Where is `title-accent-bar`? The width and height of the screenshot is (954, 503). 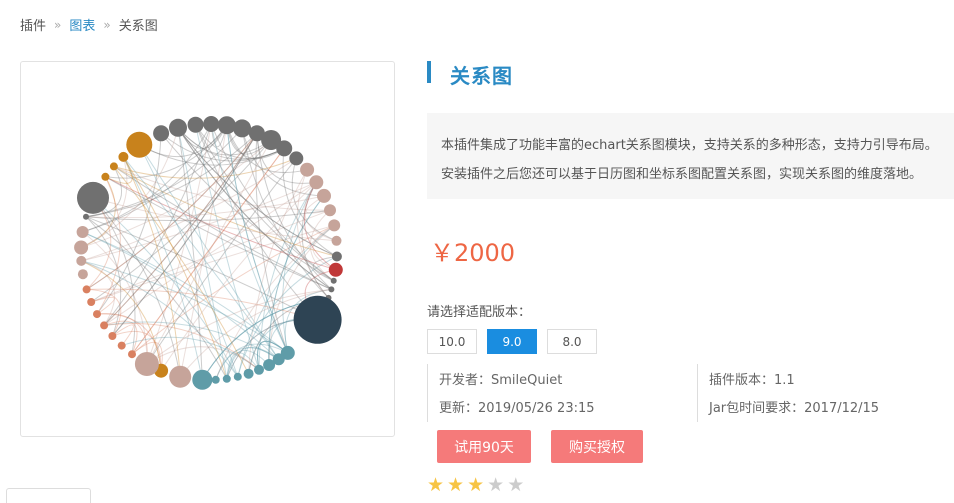
title-accent-bar is located at coordinates (429, 72).